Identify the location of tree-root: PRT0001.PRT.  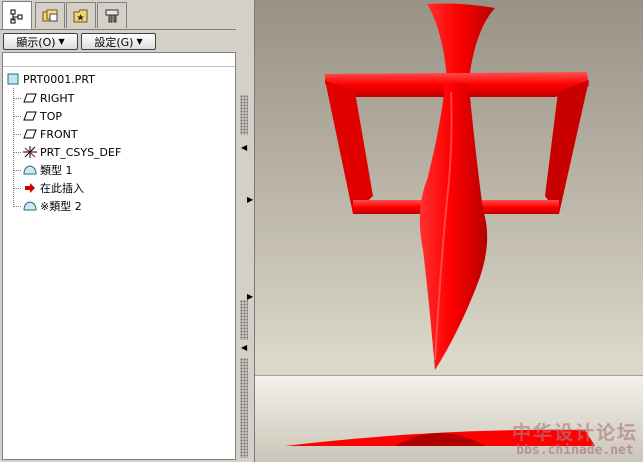
(50, 79).